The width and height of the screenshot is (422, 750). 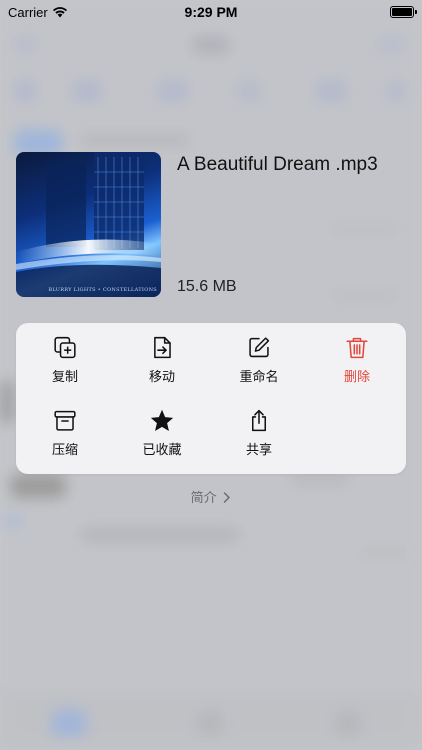 I want to click on file-size: 15.6 MB, so click(x=207, y=286).